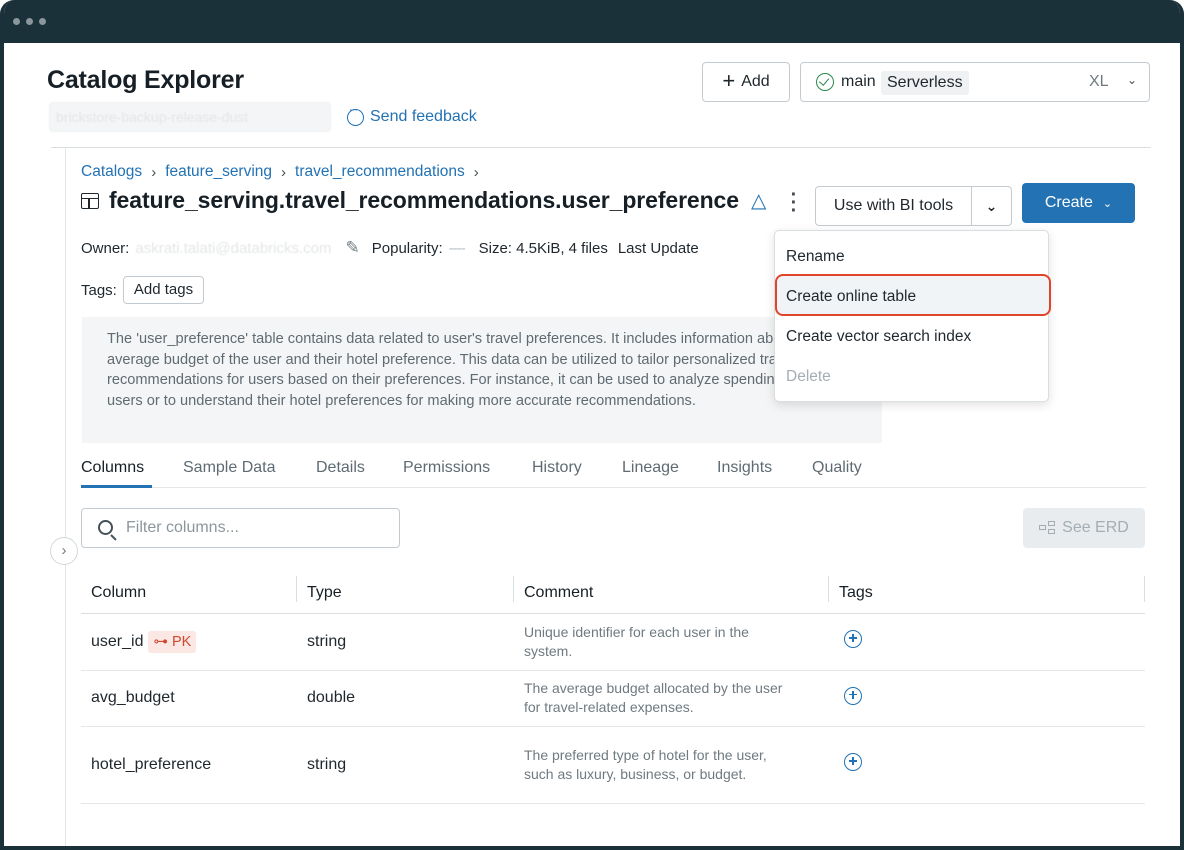 This screenshot has height=850, width=1184. I want to click on table-header-row: Column Type Comment Tags, so click(613, 593).